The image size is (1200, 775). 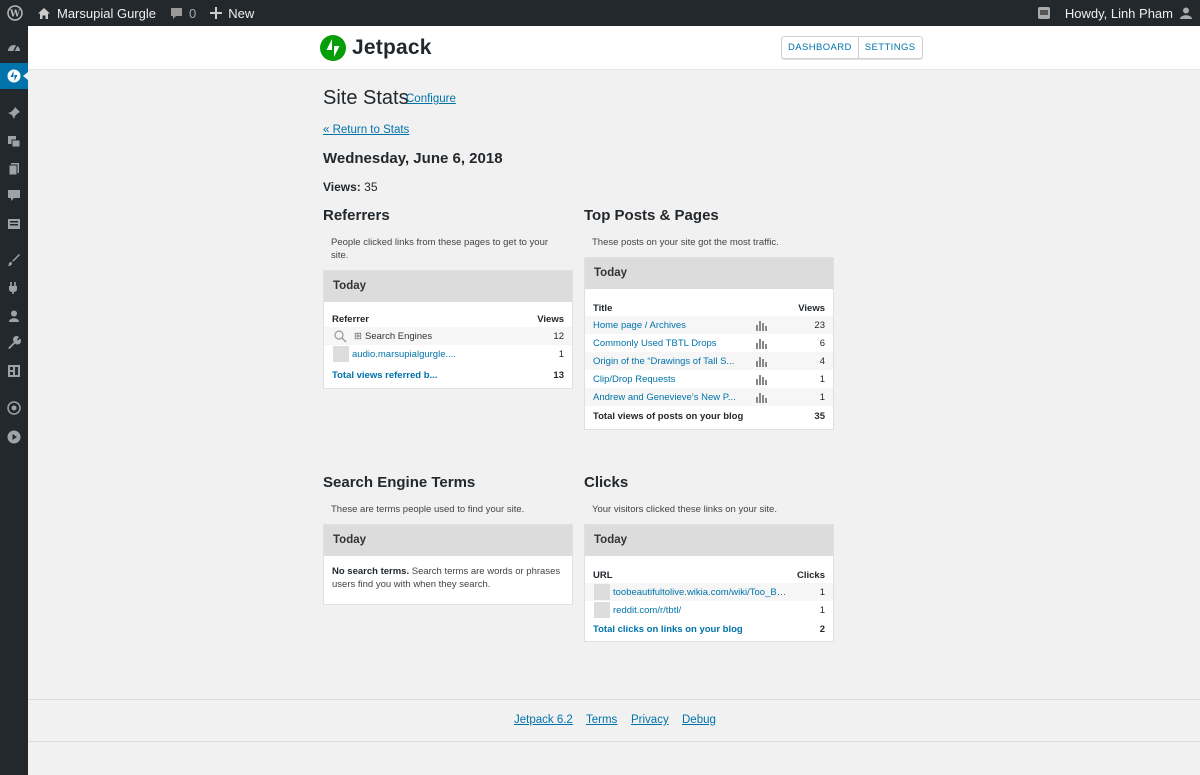 I want to click on notifications-link, so click(x=1044, y=13).